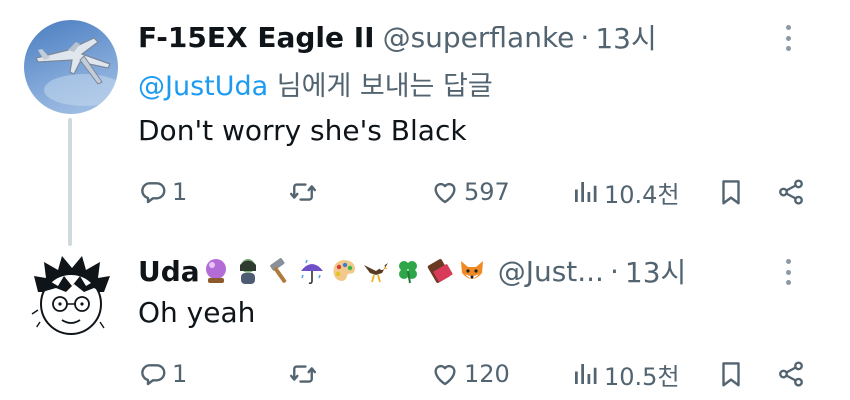  Describe the element at coordinates (642, 376) in the screenshot. I see `view-count: 10.5천` at that location.